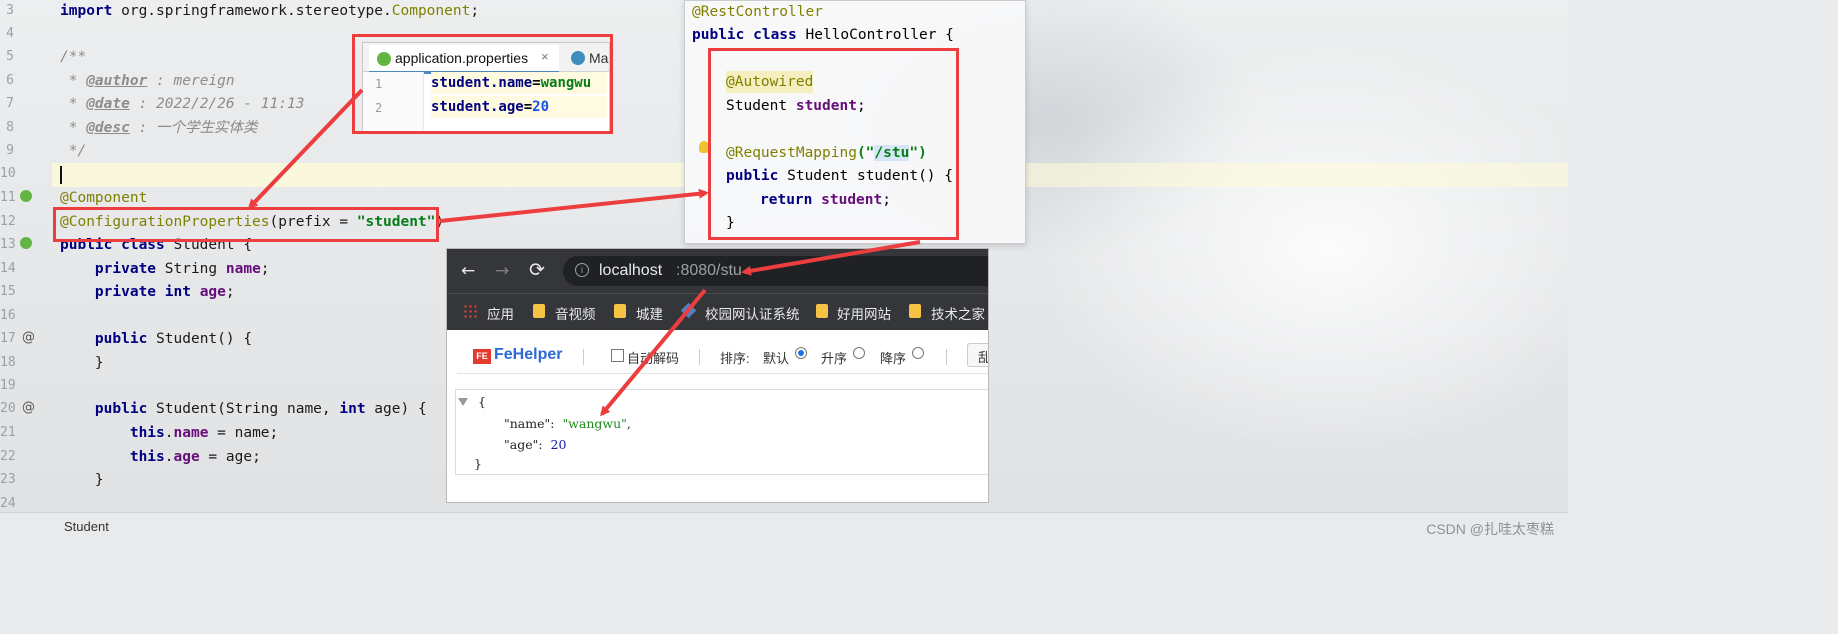  What do you see at coordinates (1490, 529) in the screenshot?
I see `watermark: CSDN @扎哇太枣糕` at bounding box center [1490, 529].